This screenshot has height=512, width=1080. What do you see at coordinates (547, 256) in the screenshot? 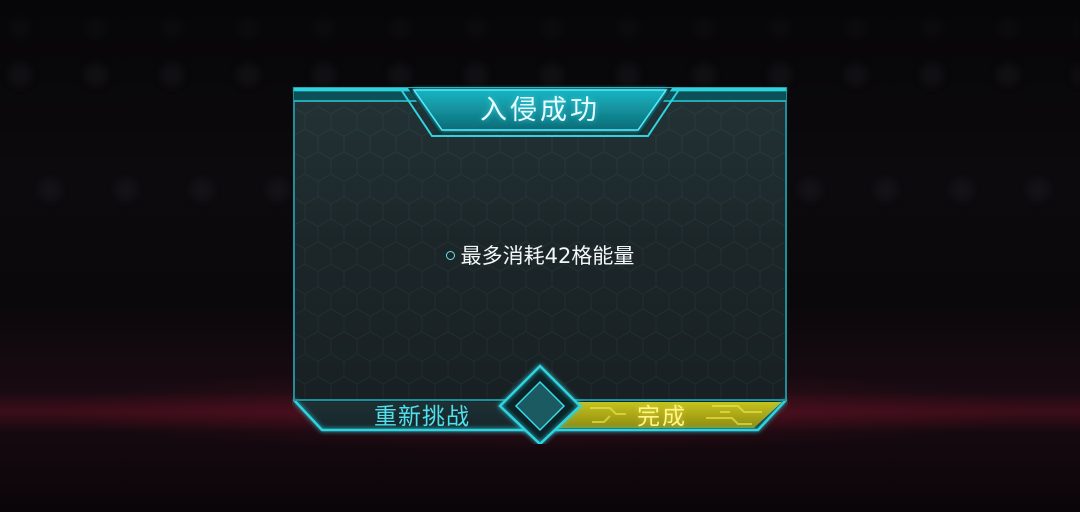
I see `result-message-text: 最多消耗42格能量` at bounding box center [547, 256].